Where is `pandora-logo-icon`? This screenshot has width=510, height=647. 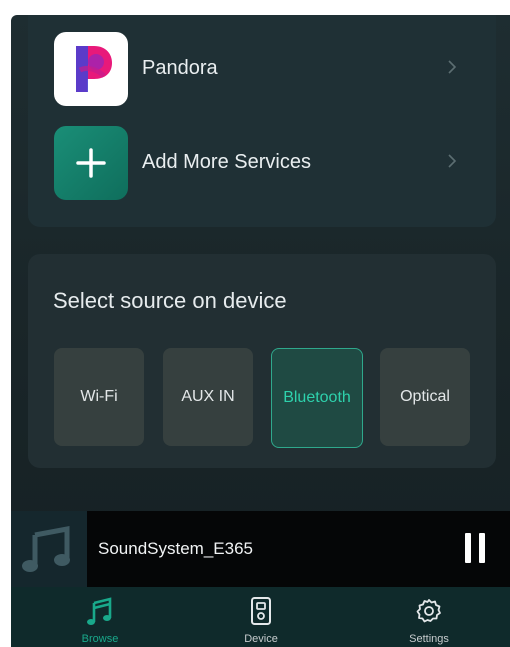 pandora-logo-icon is located at coordinates (91, 69).